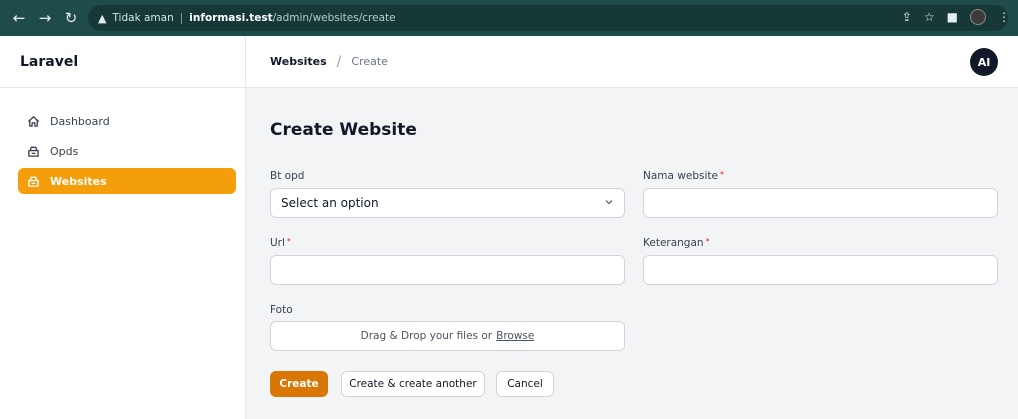 The width and height of the screenshot is (1018, 419). I want to click on create-another-button: Create & create another, so click(413, 384).